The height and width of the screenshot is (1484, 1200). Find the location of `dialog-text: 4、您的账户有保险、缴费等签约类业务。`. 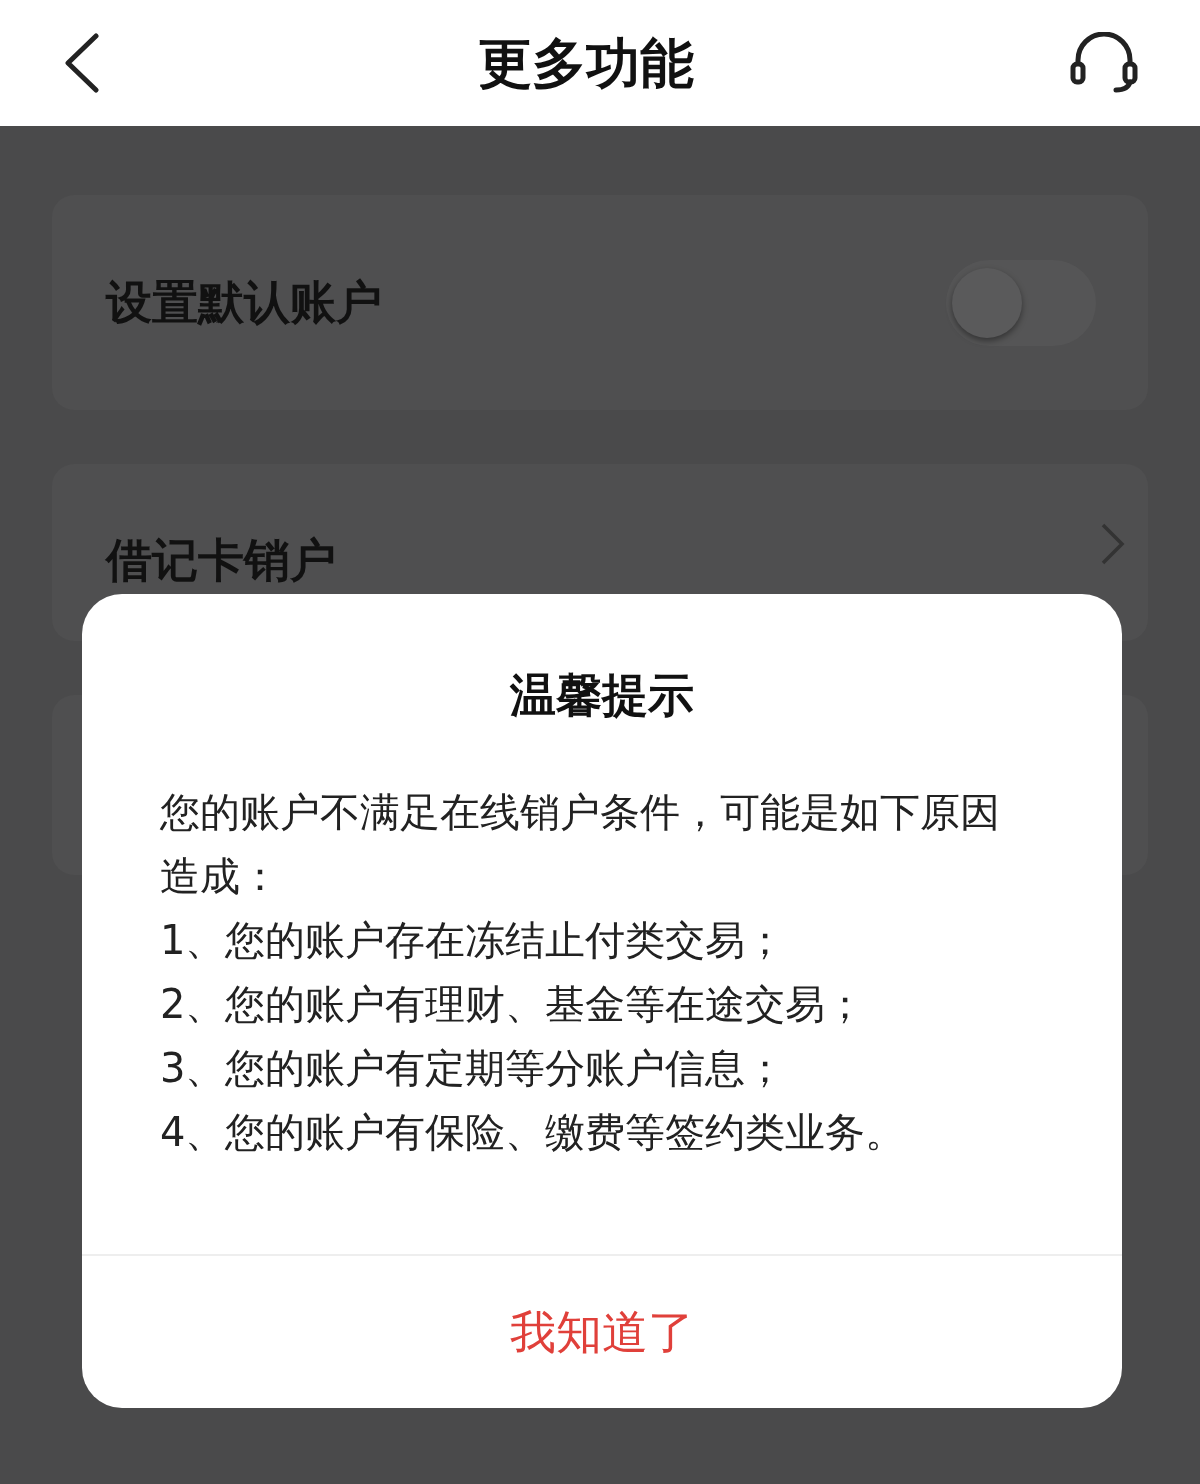

dialog-text: 4、您的账户有保险、缴费等签约类业务。 is located at coordinates (533, 1132).